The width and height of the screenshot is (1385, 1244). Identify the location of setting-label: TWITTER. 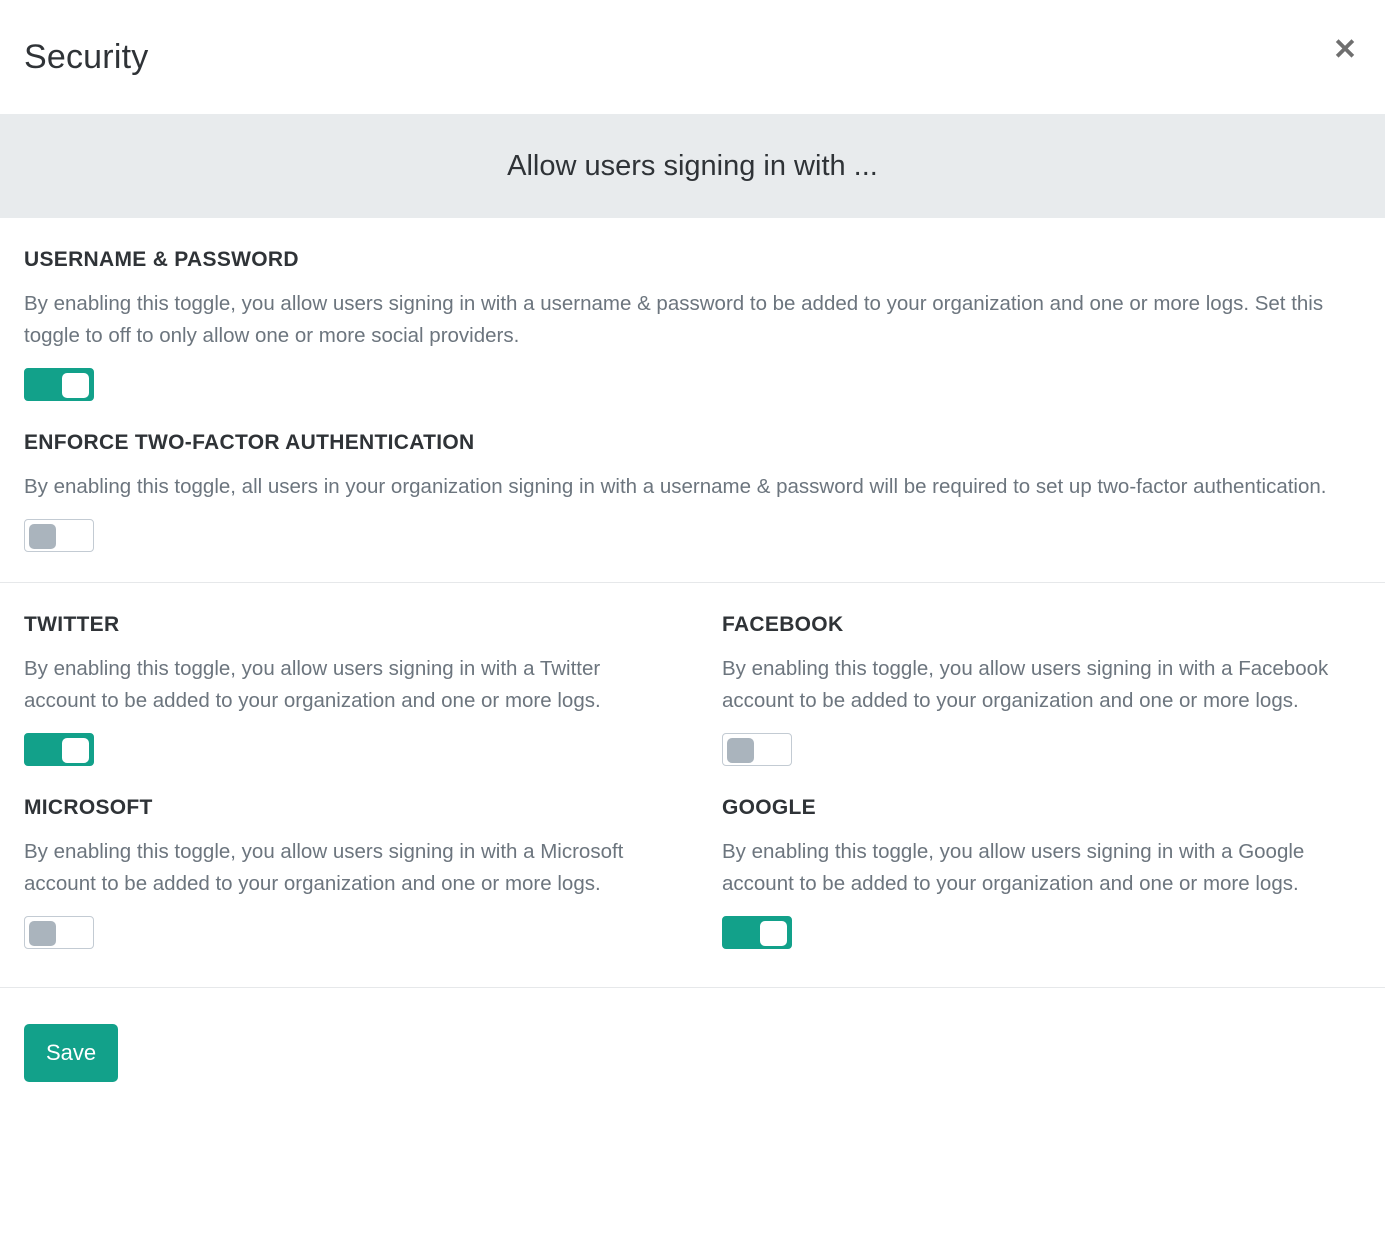
(72, 624).